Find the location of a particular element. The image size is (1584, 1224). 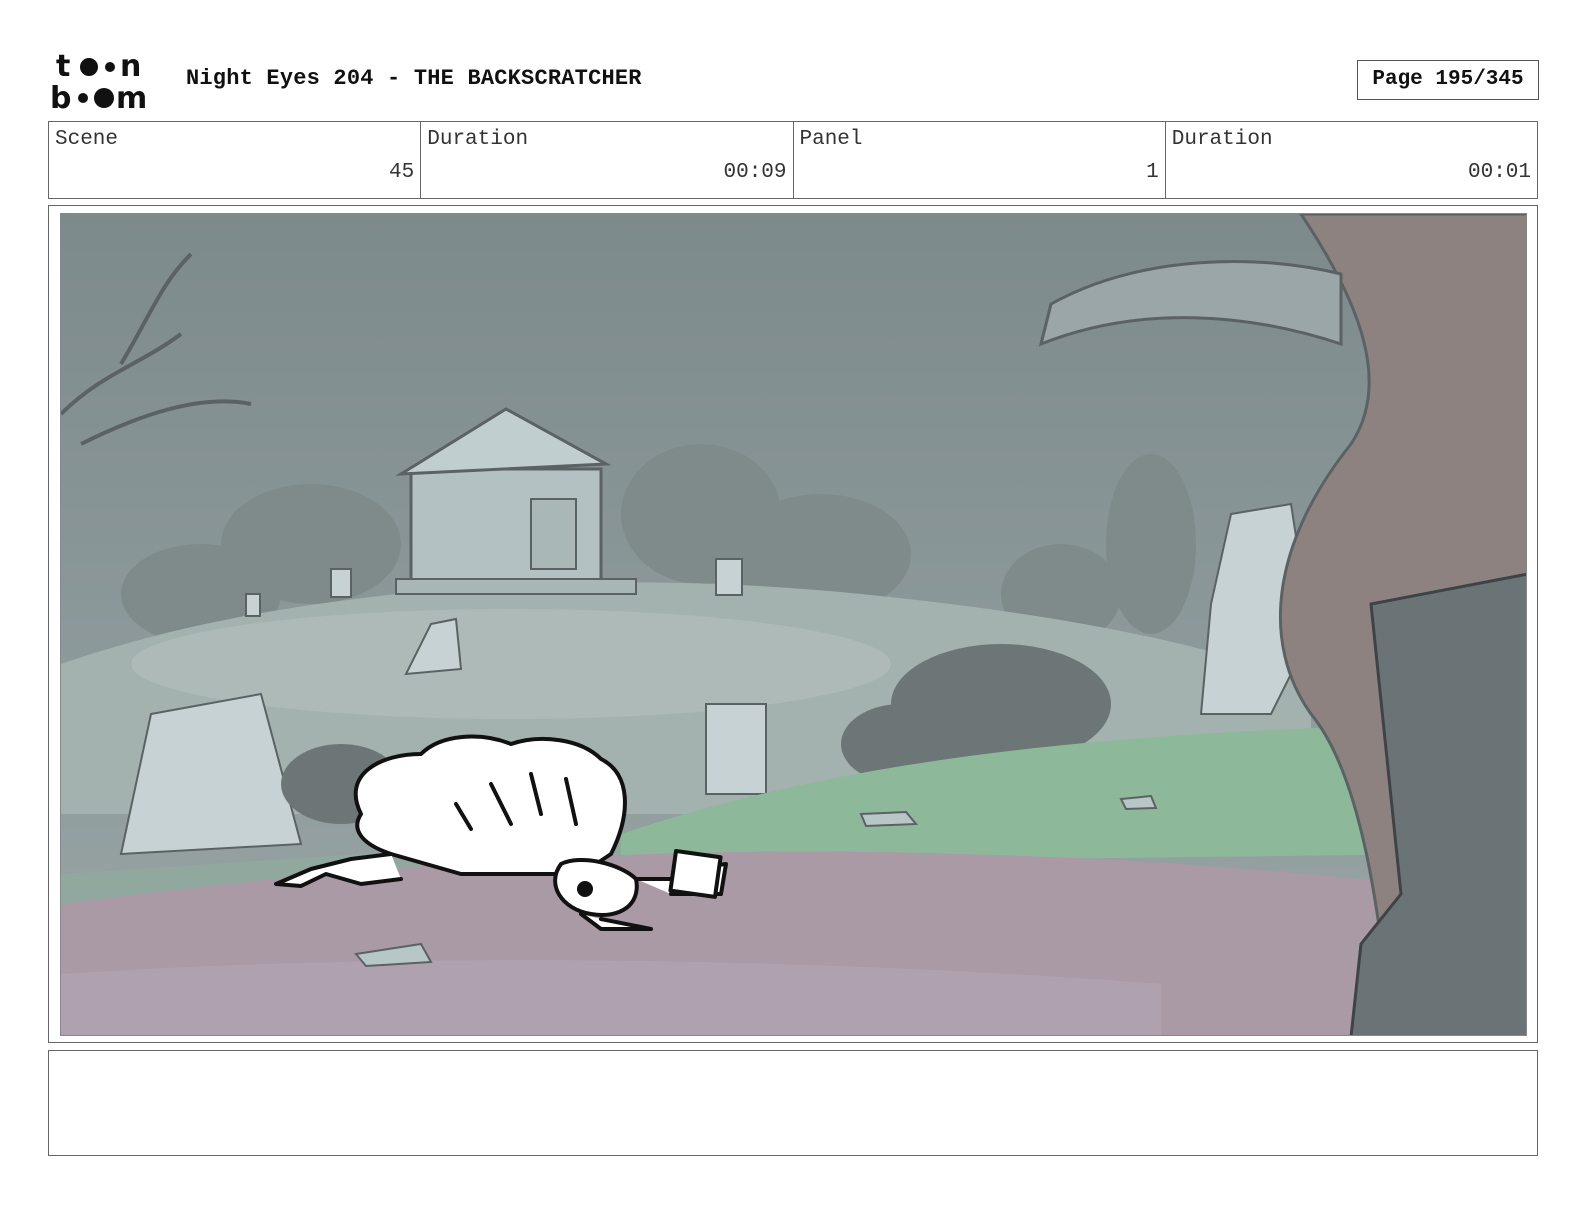

panel-cell: Panel 1 is located at coordinates (980, 160).